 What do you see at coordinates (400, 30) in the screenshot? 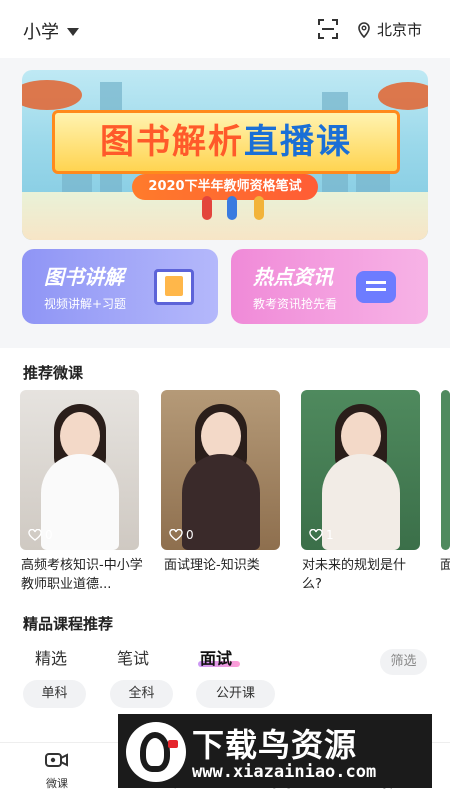
I see `city-label: 北京市` at bounding box center [400, 30].